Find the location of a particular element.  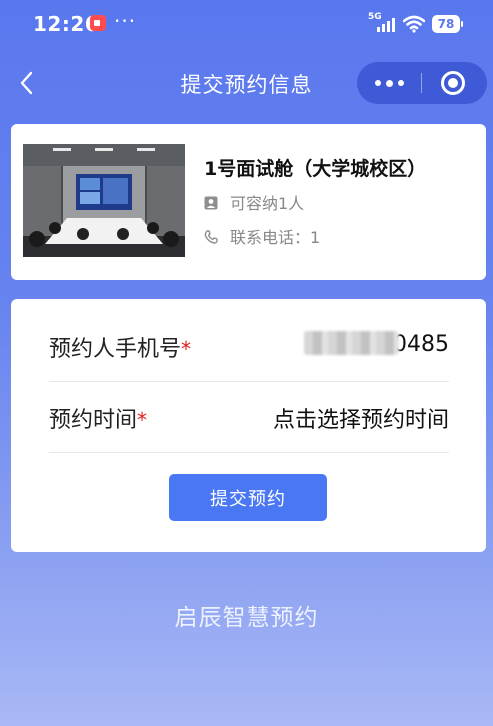

submit-button: 提交预约 is located at coordinates (248, 497).